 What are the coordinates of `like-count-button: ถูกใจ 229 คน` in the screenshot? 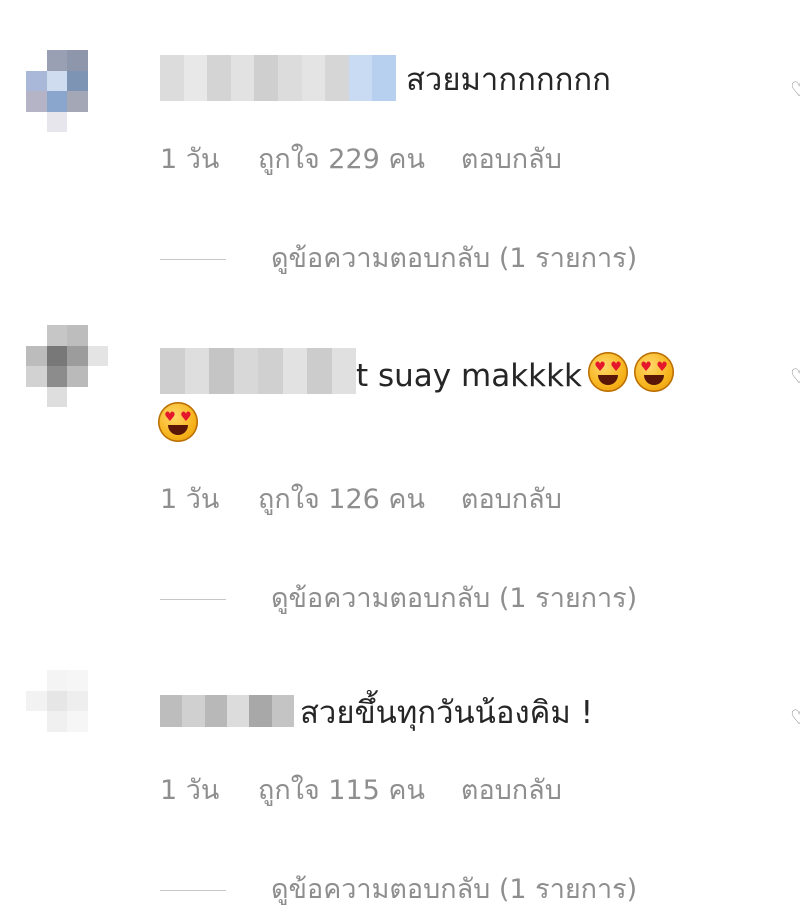 It's located at (341, 160).